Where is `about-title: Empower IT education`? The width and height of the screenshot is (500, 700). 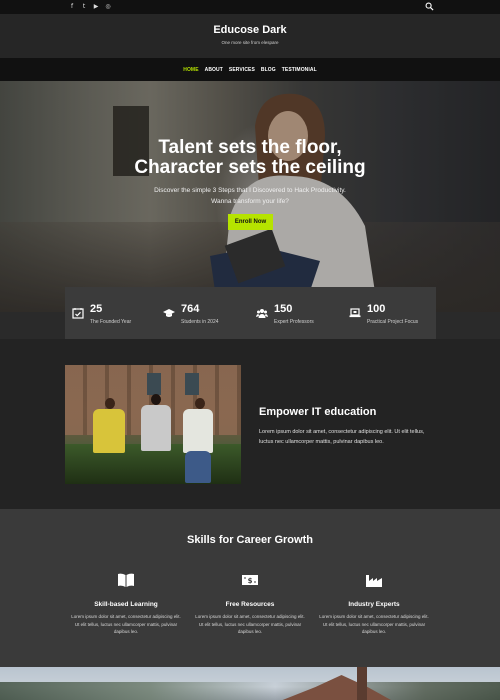 about-title: Empower IT education is located at coordinates (318, 412).